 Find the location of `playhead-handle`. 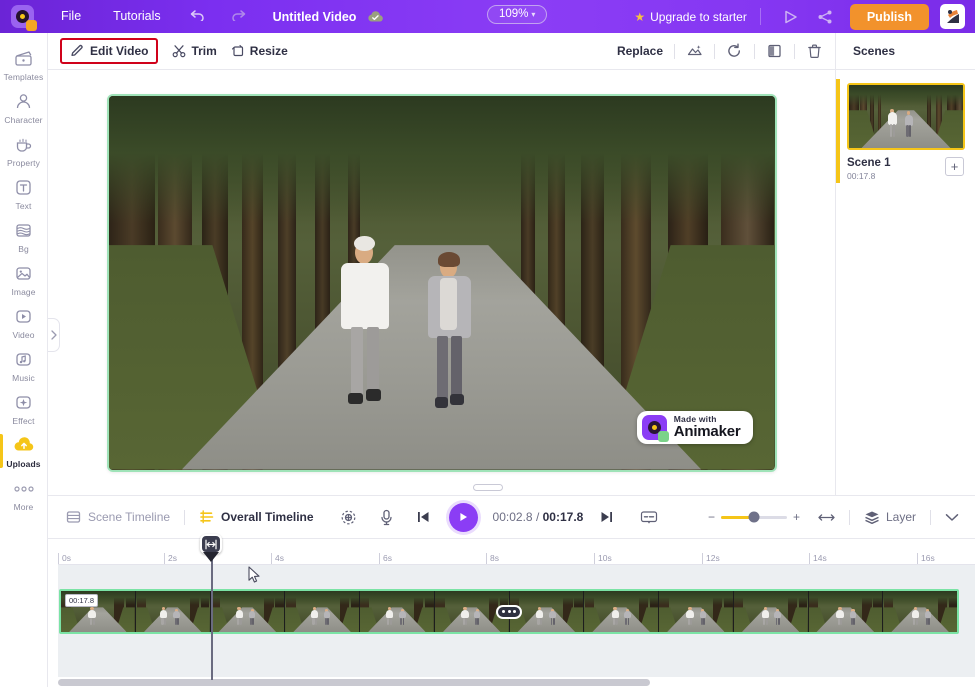

playhead-handle is located at coordinates (211, 548).